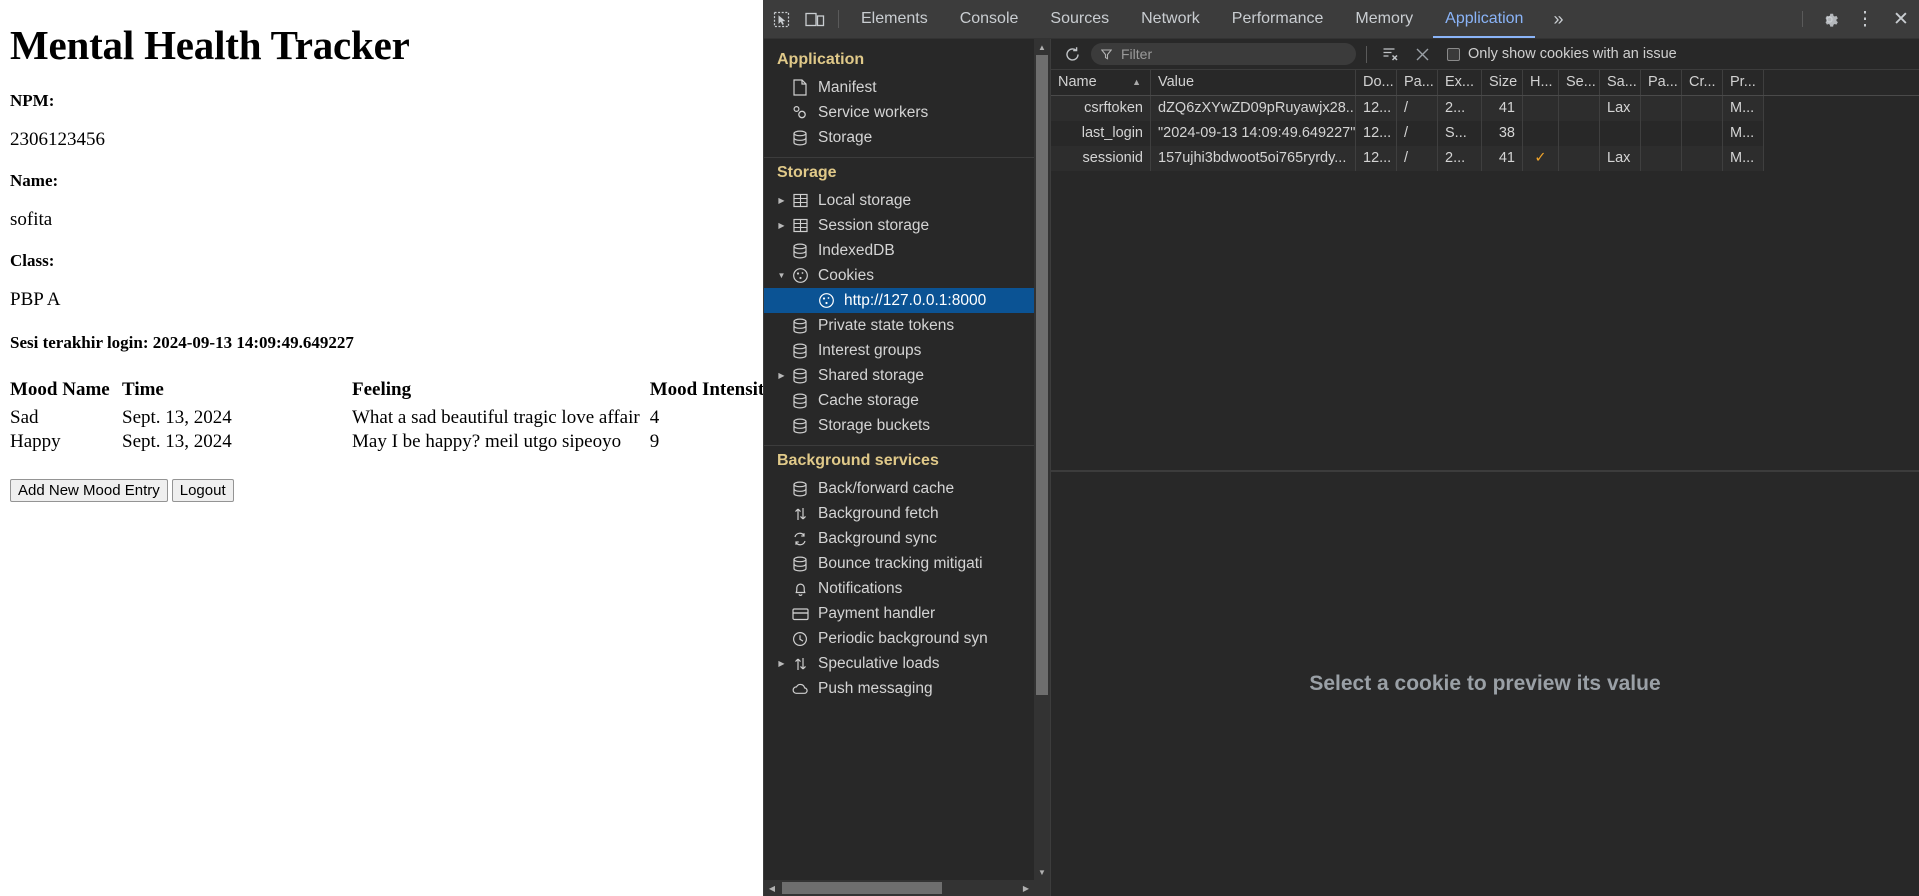 This screenshot has width=1919, height=896. I want to click on inspect-element-icon, so click(781, 19).